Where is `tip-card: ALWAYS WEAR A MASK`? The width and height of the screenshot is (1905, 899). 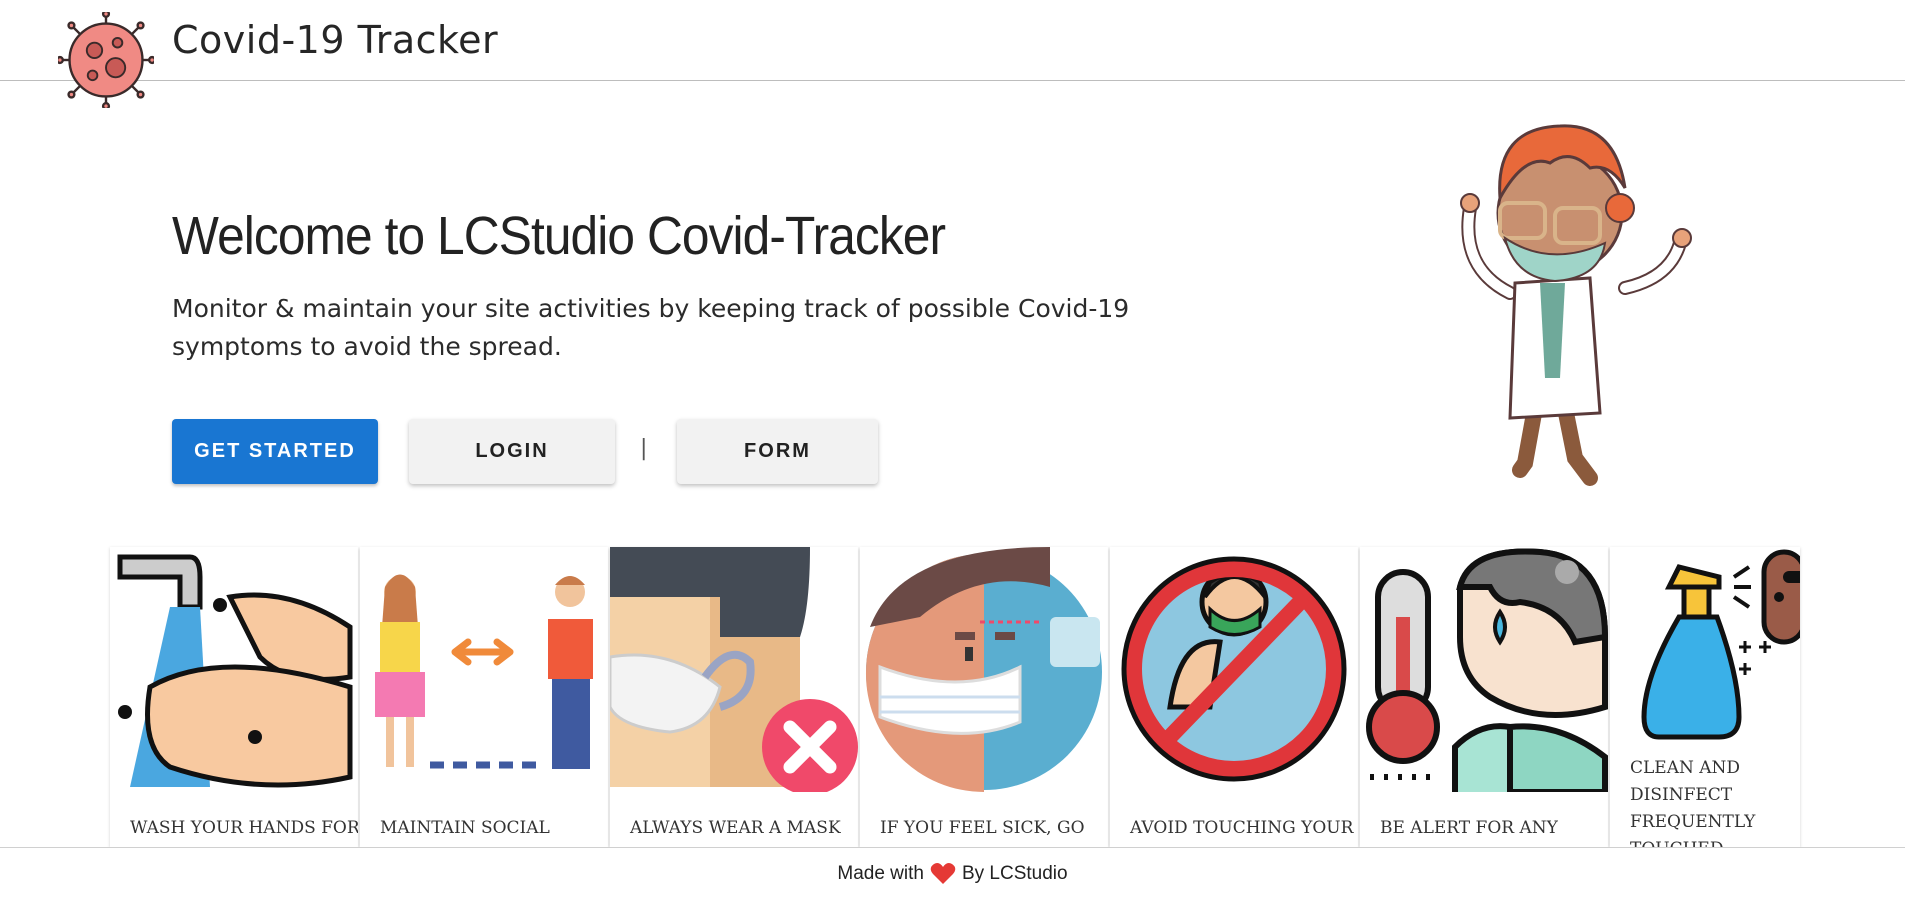
tip-card: ALWAYS WEAR A MASK is located at coordinates (734, 697).